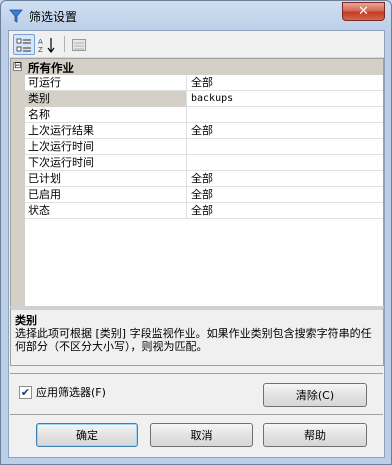 This screenshot has height=465, width=392. Describe the element at coordinates (18, 194) in the screenshot. I see `grid-gutter` at that location.